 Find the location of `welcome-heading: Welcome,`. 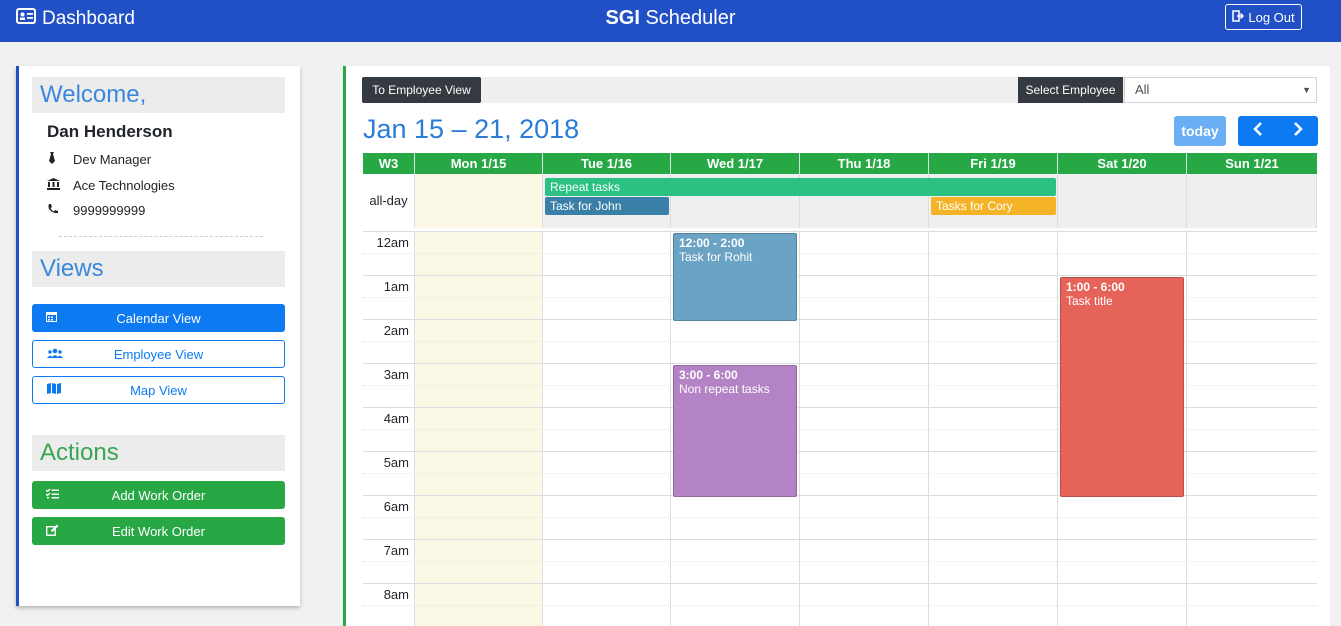

welcome-heading: Welcome, is located at coordinates (158, 95).